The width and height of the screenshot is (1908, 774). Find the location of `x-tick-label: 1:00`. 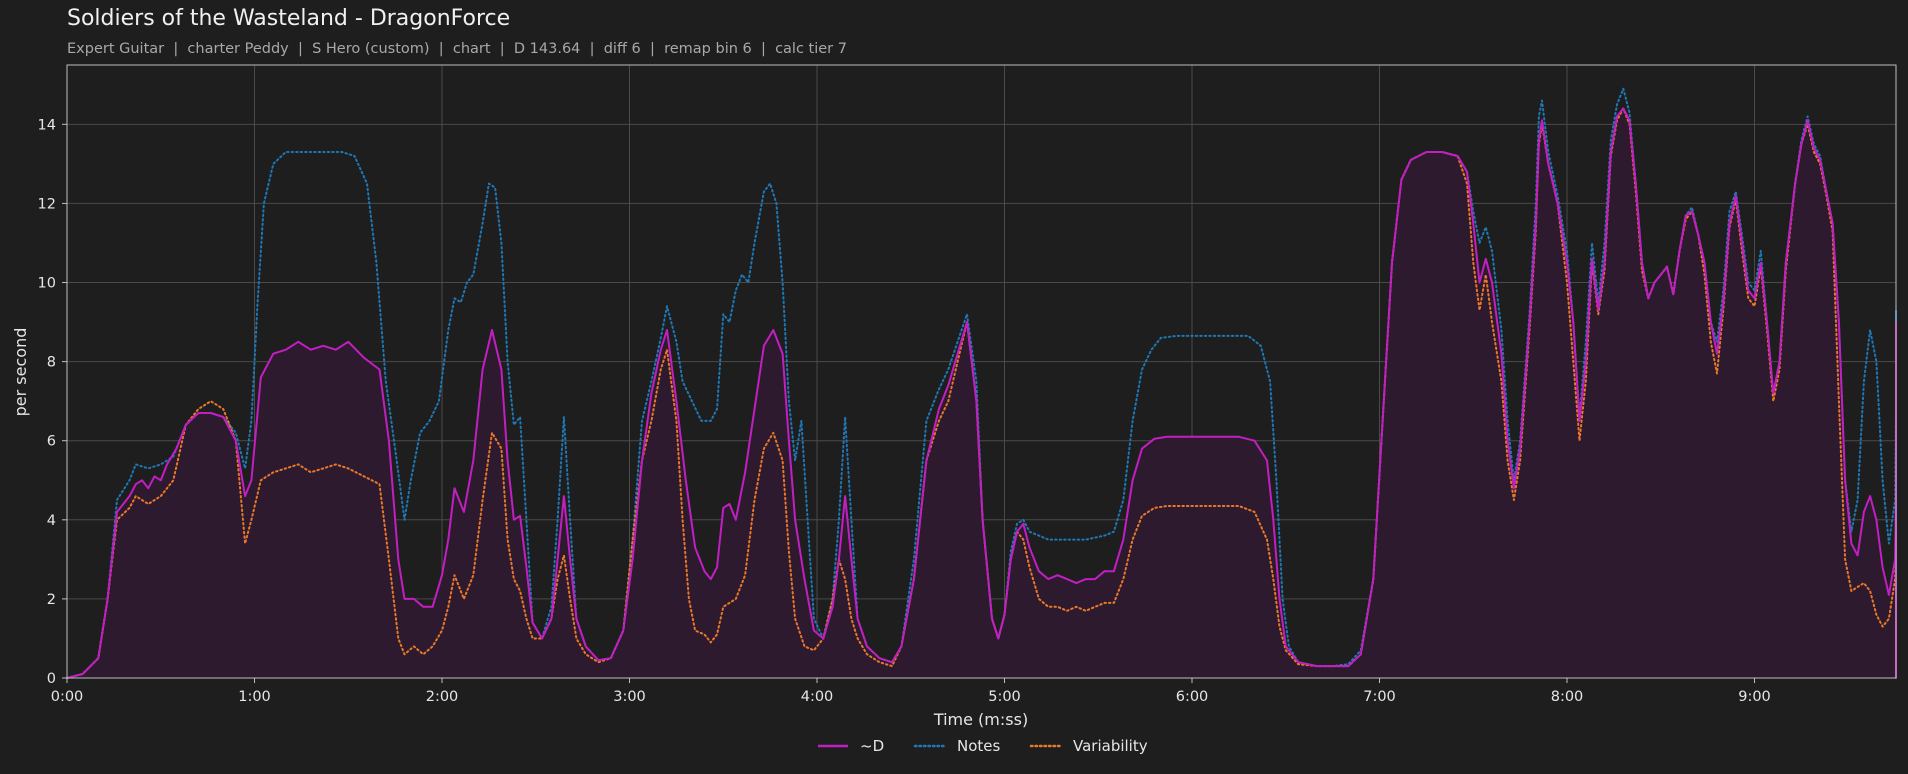

x-tick-label: 1:00 is located at coordinates (254, 697).